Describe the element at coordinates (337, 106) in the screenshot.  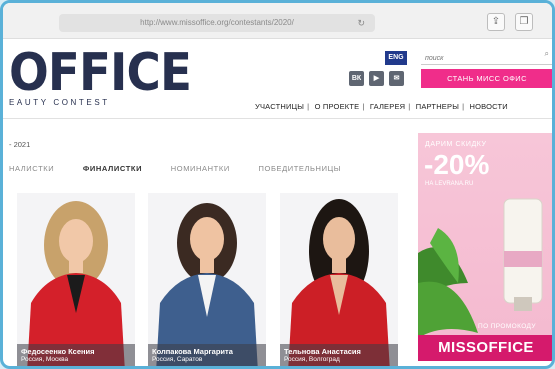
I see `nav-item-about: О ПРОЕКТЕ` at that location.